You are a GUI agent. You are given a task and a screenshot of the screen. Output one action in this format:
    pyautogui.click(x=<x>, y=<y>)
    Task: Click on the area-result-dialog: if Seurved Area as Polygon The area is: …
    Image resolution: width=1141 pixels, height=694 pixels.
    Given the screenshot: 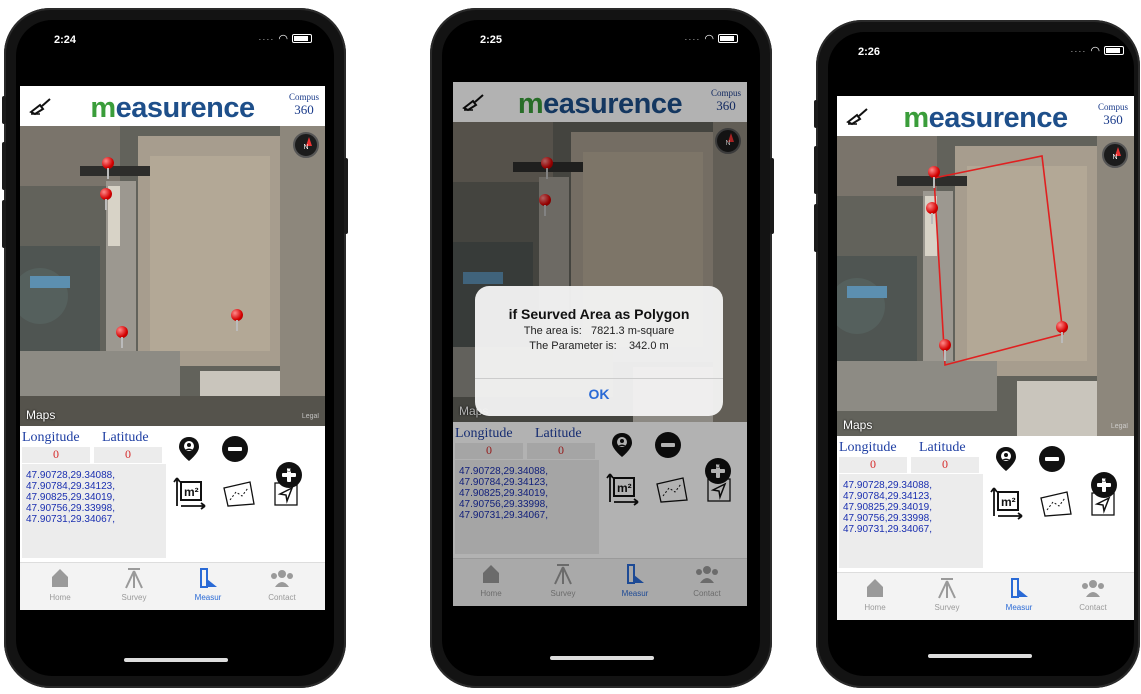 What is the action you would take?
    pyautogui.click(x=599, y=351)
    